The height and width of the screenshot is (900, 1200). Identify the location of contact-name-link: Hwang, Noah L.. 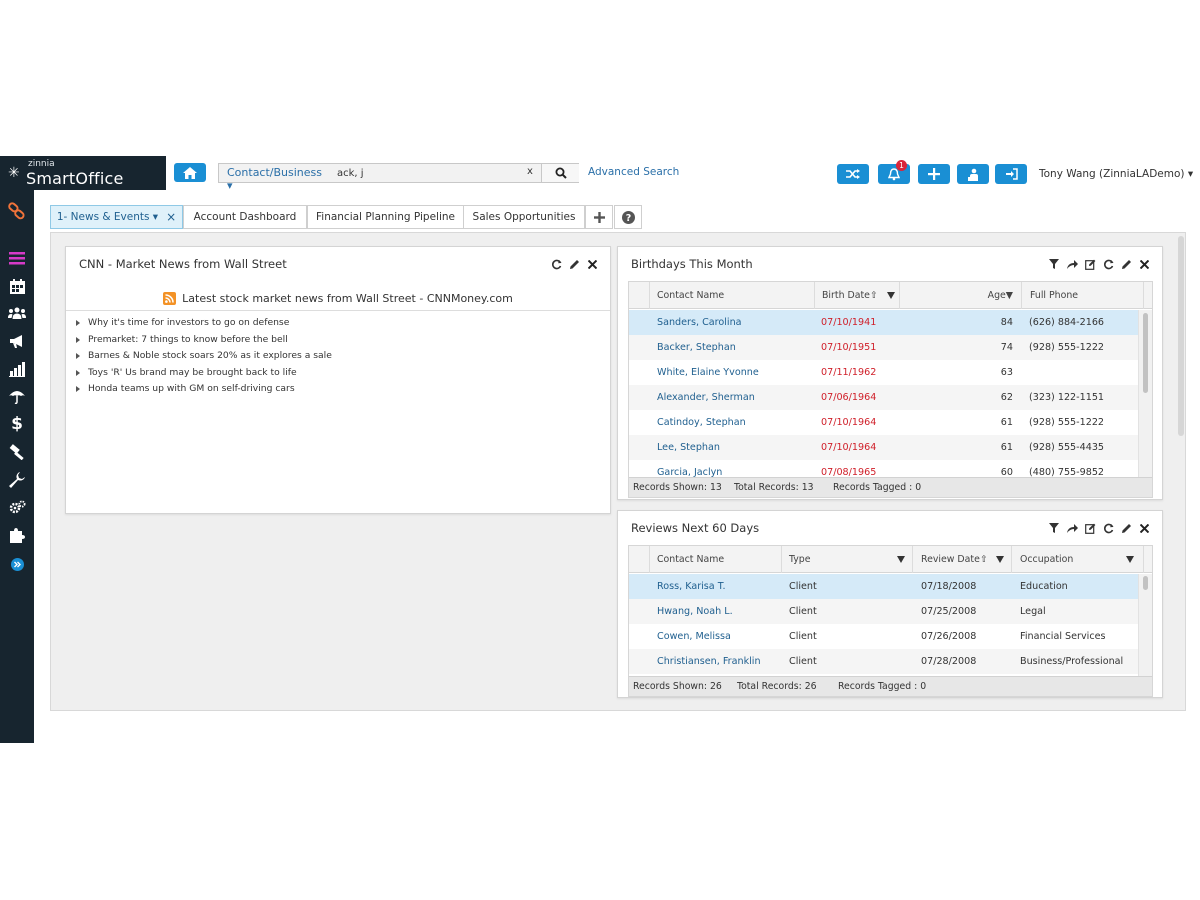
(695, 611).